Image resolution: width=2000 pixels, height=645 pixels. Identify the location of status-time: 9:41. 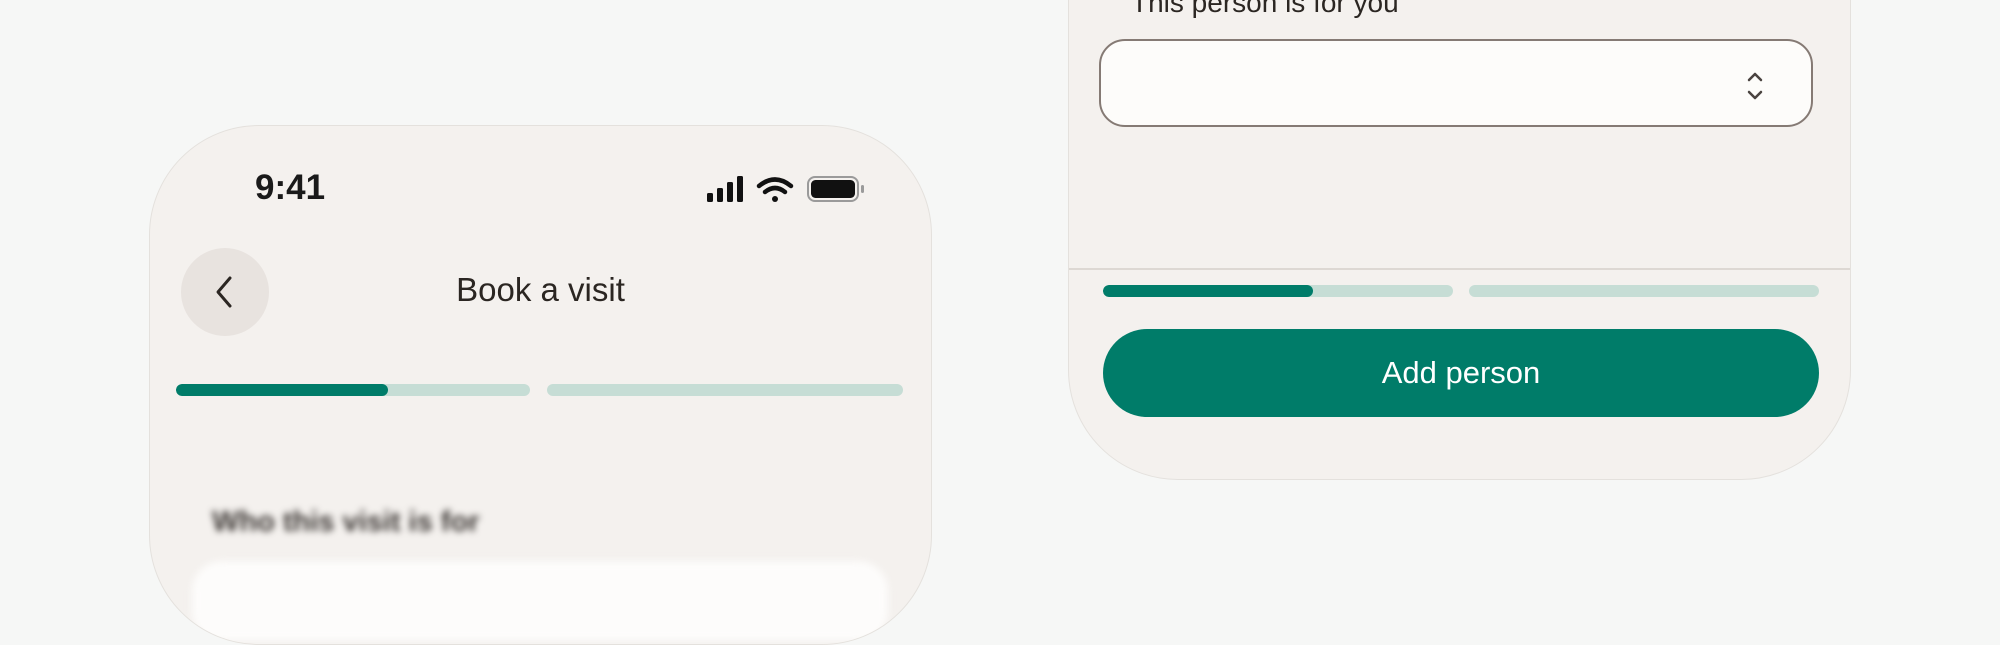
(290, 187).